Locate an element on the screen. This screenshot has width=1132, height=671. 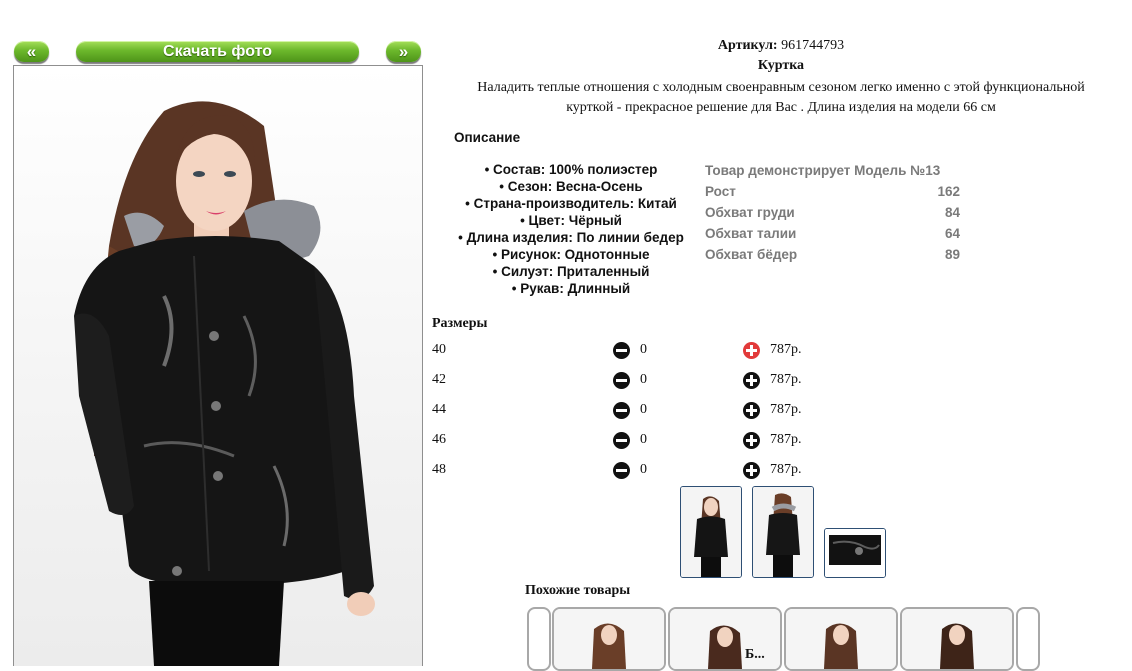
model-row-value: 64 is located at coordinates (952, 233).